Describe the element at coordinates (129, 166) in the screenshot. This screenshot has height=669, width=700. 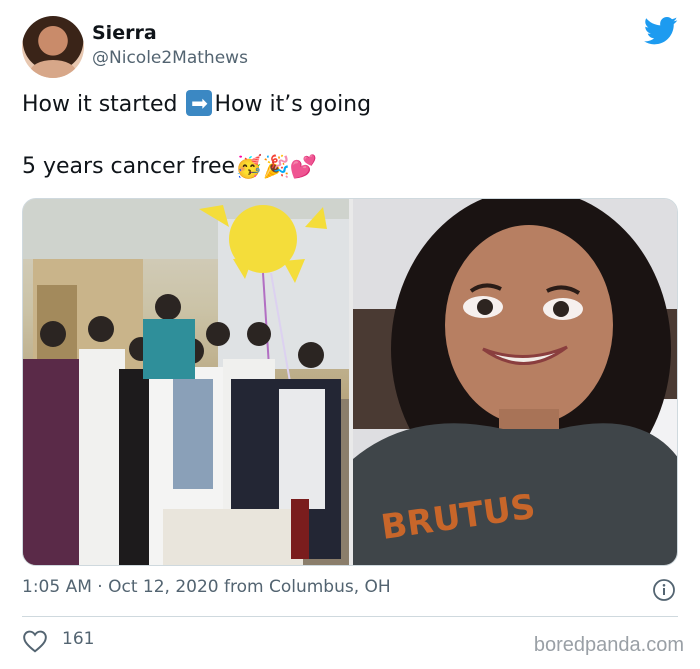
I see `tweet-text-cancer-free: 5 years cancer free` at that location.